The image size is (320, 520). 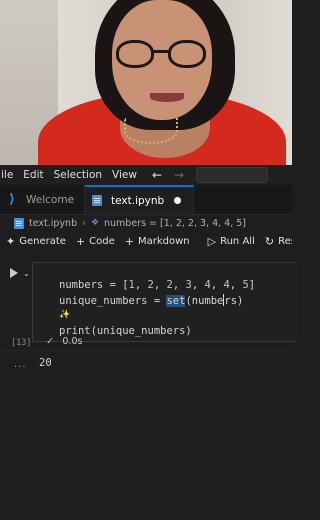 I want to click on chevron-down-icon: ⌄, so click(x=26, y=273).